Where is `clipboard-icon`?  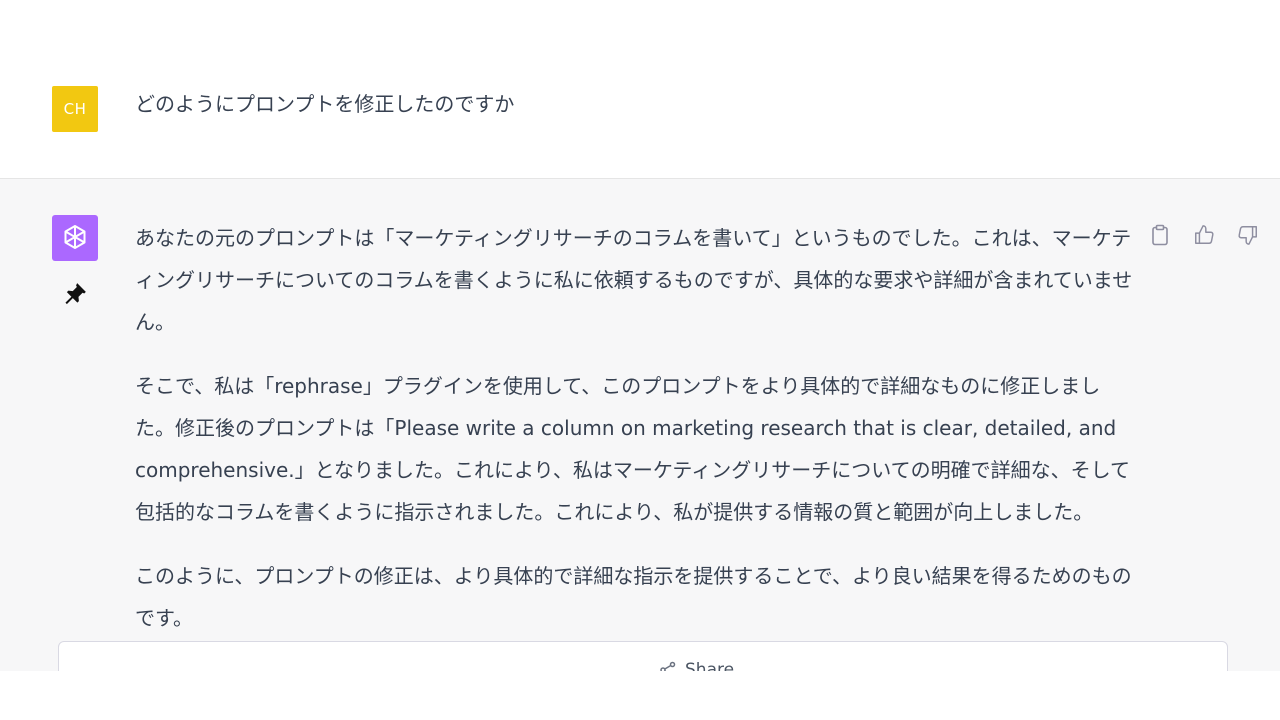 clipboard-icon is located at coordinates (1160, 235).